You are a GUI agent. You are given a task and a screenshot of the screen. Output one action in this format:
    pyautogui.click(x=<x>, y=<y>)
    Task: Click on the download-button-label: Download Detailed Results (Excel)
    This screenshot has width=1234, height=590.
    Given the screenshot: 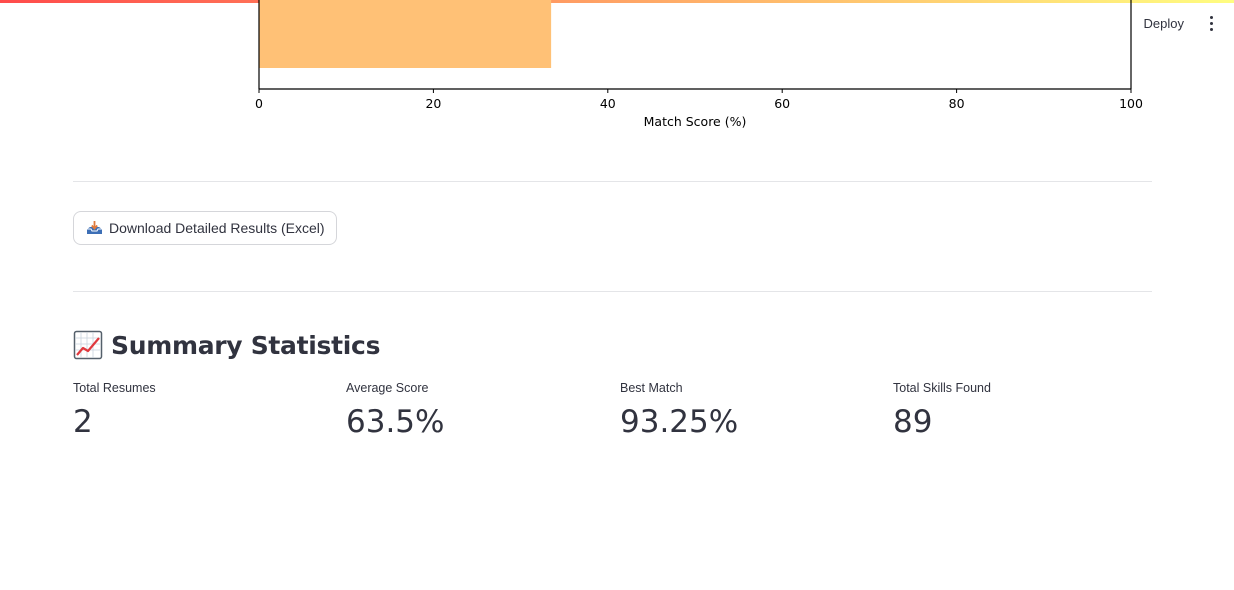 What is the action you would take?
    pyautogui.click(x=217, y=228)
    